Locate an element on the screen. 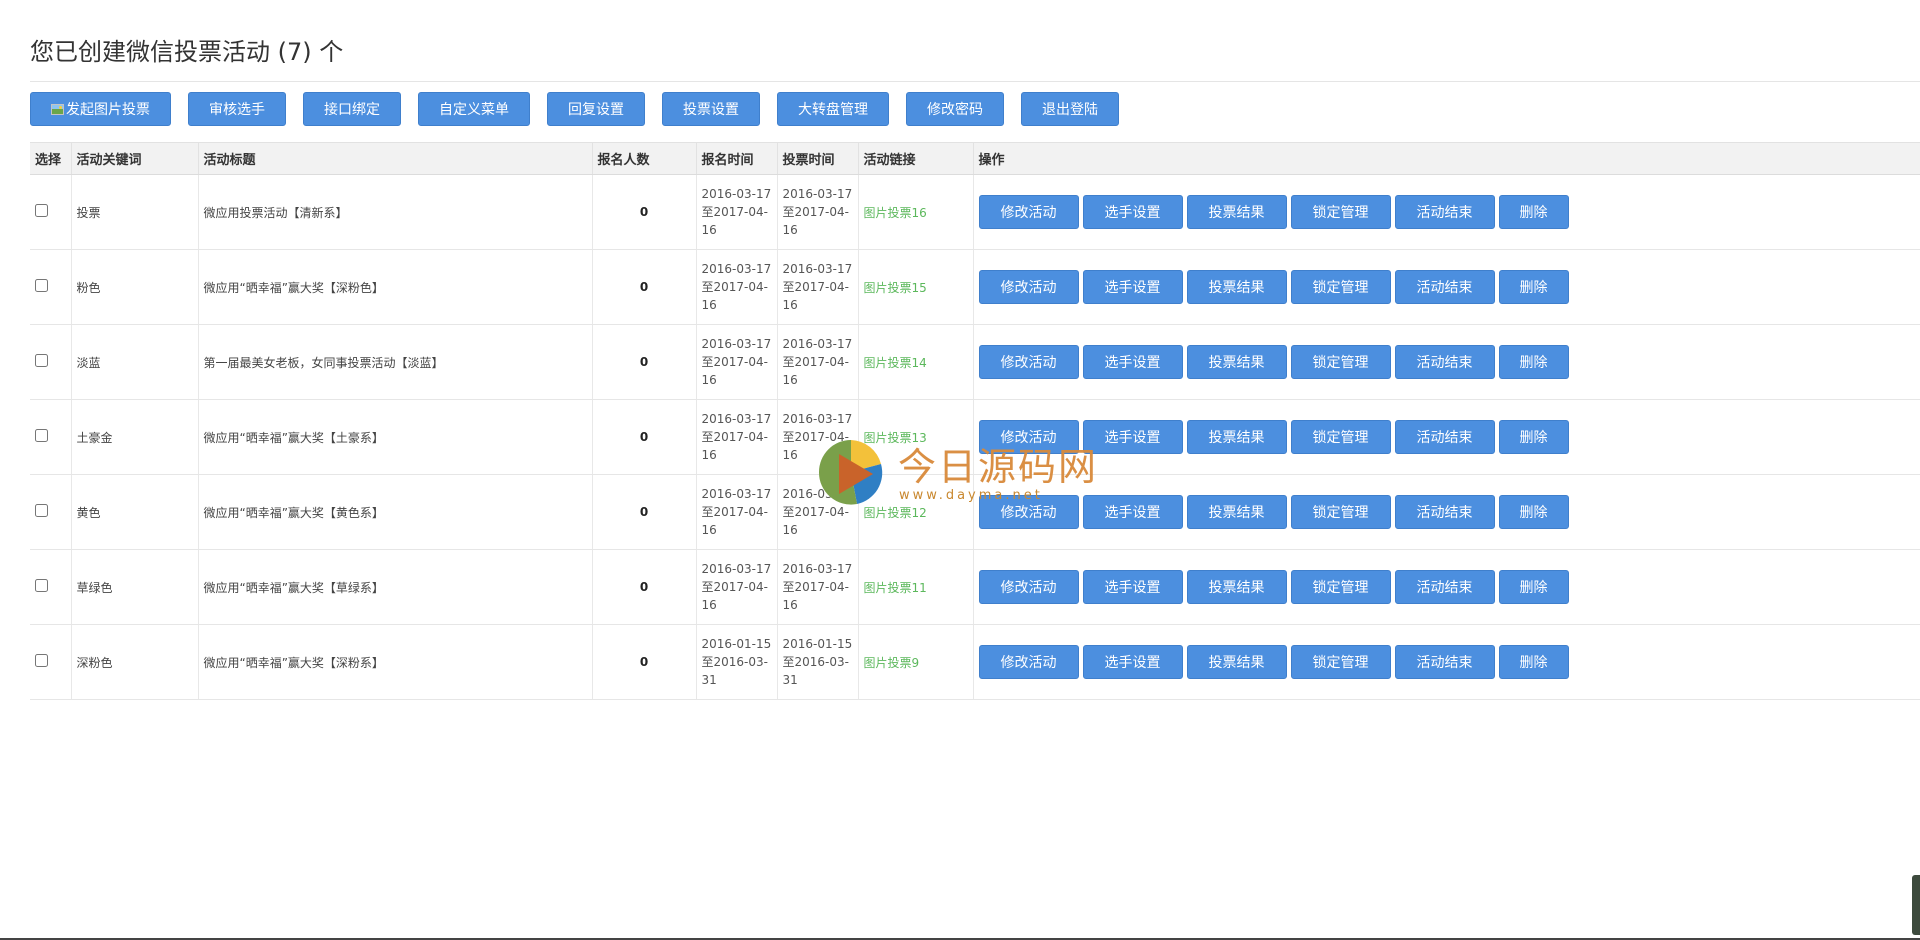 This screenshot has width=1920, height=940. api-binding-button: 接口绑定 is located at coordinates (352, 109).